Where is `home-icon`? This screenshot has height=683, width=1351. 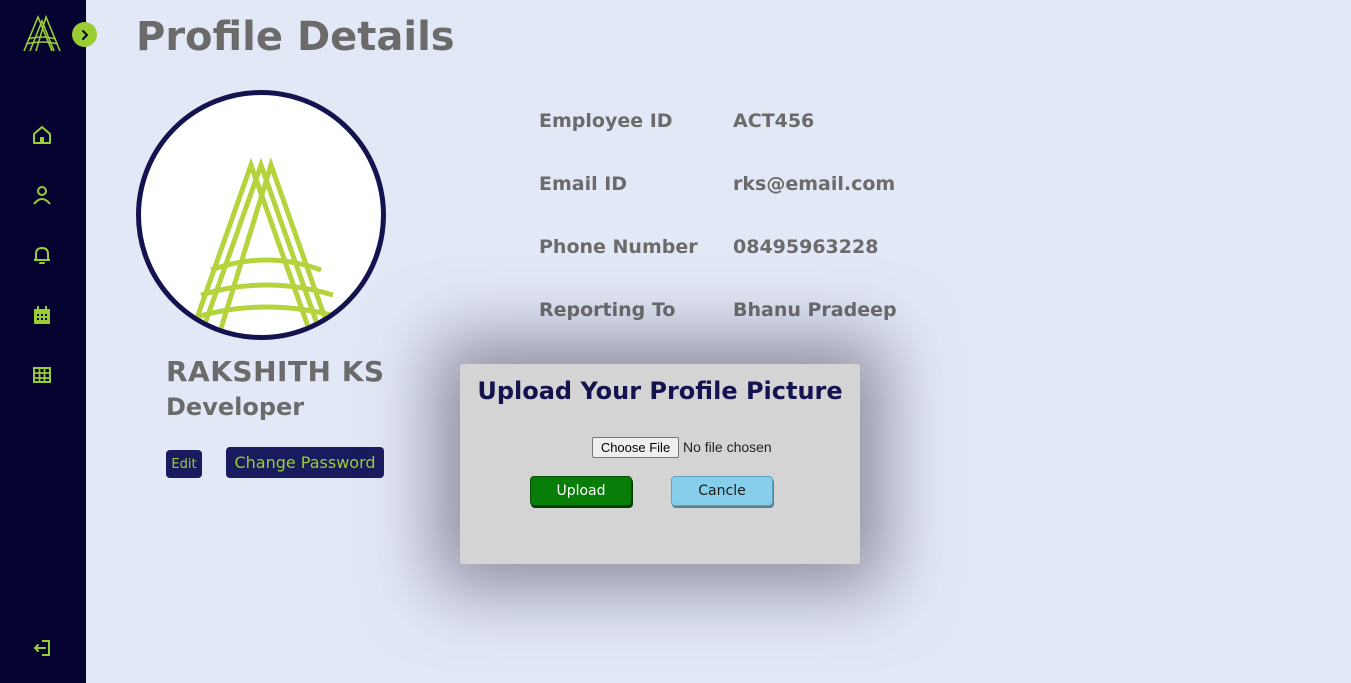 home-icon is located at coordinates (42, 135).